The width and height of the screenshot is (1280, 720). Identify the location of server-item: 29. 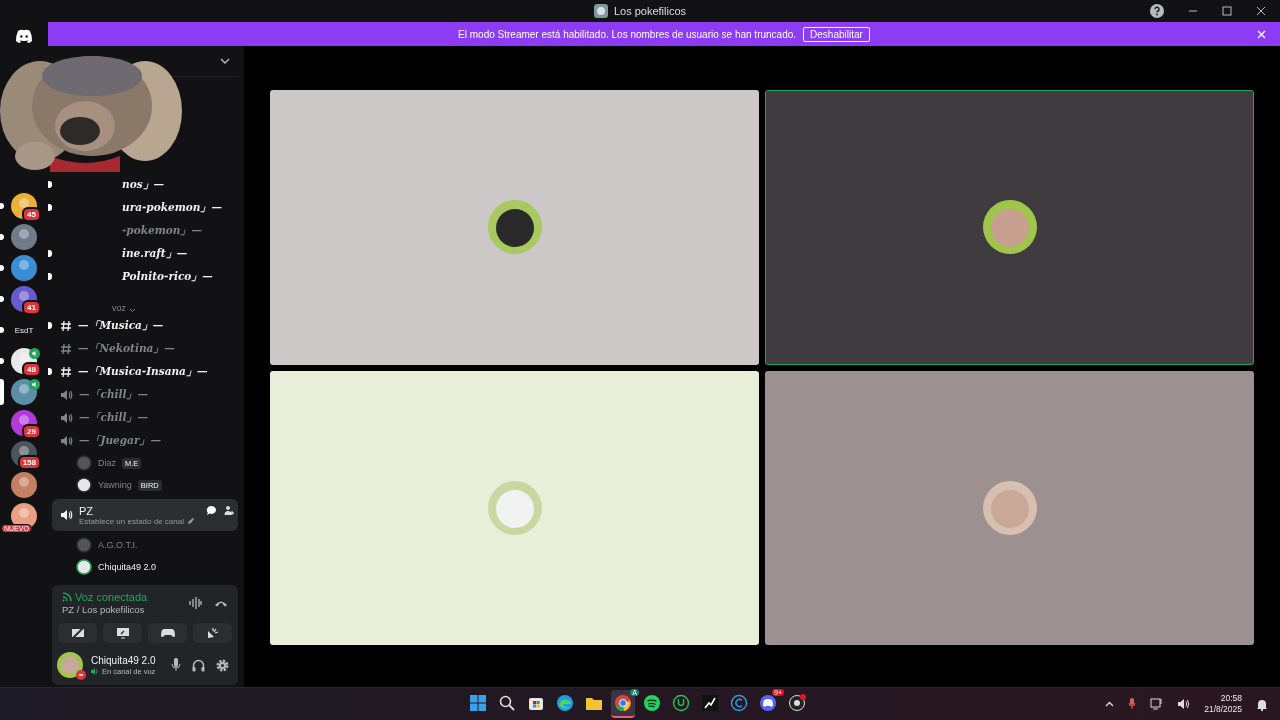
(24, 424).